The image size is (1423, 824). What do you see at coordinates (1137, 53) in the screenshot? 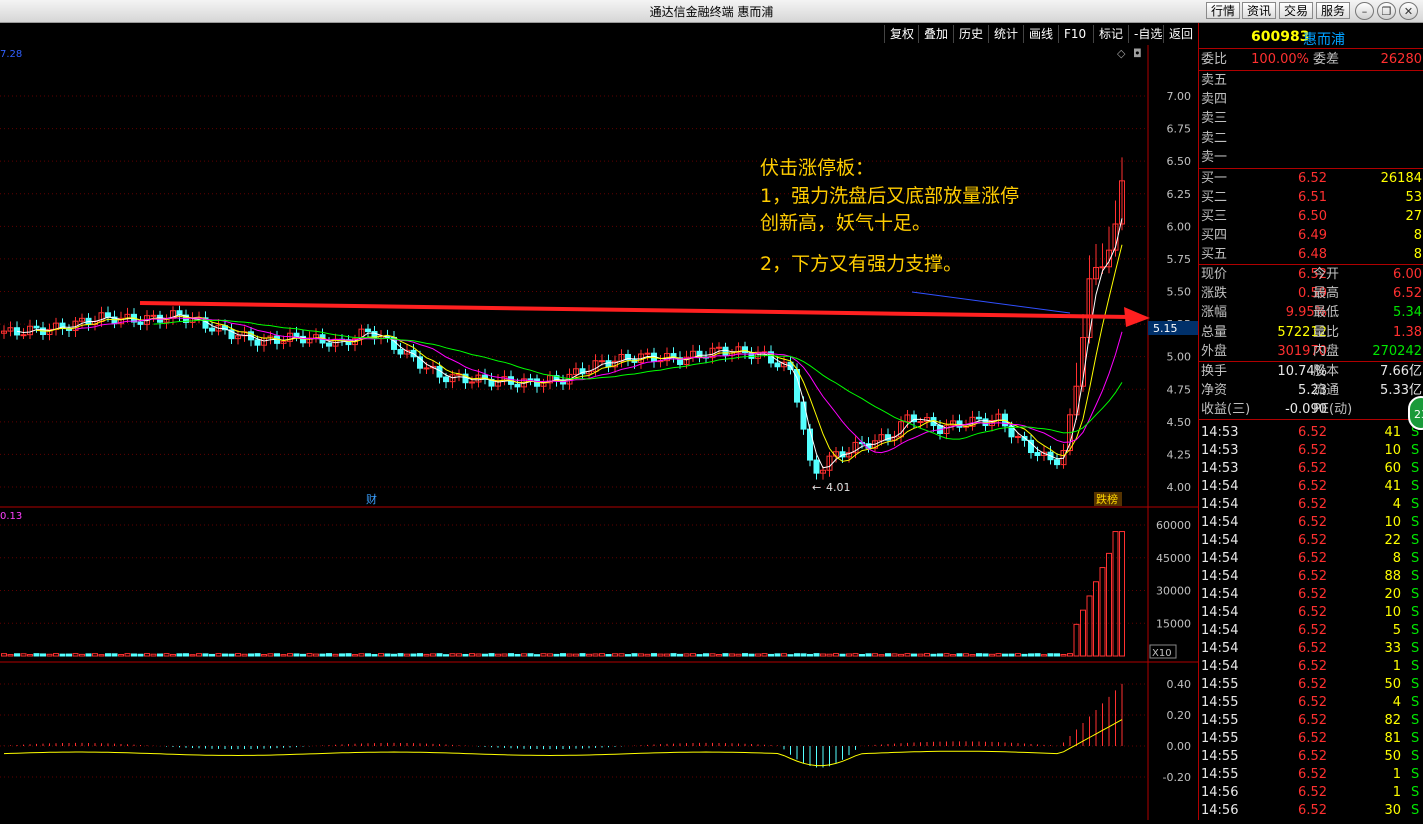
I see `panel-toggle-icon: ◘` at bounding box center [1137, 53].